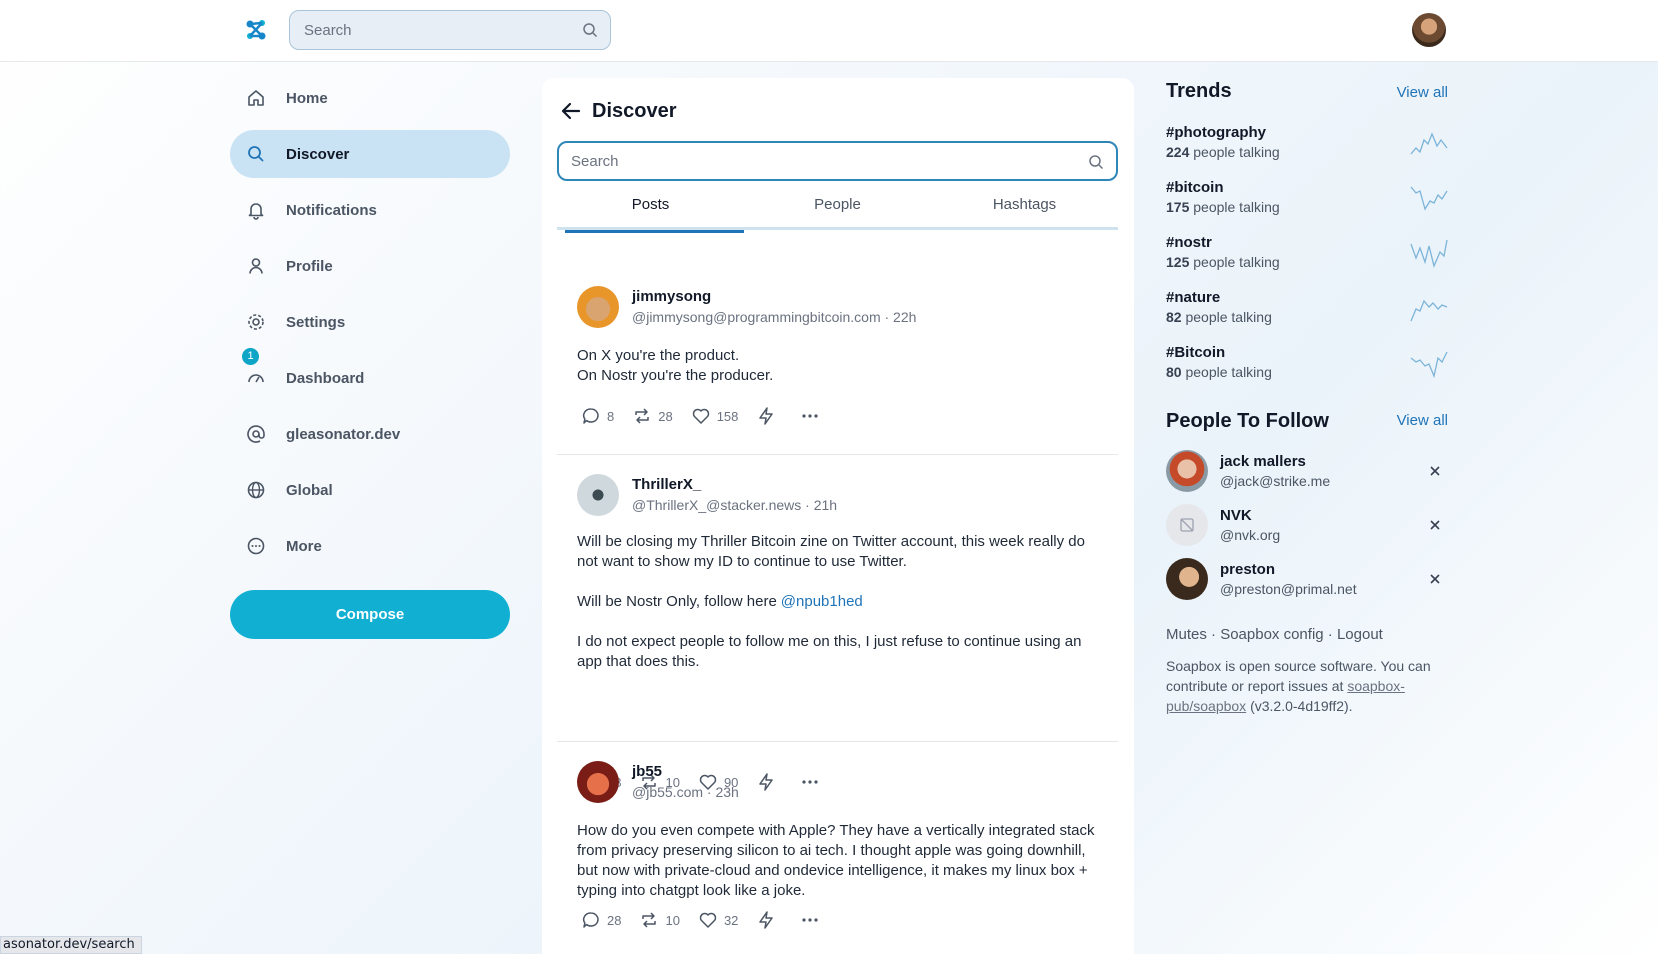 This screenshot has height=954, width=1658. What do you see at coordinates (370, 614) in the screenshot?
I see `compose-button: Compose` at bounding box center [370, 614].